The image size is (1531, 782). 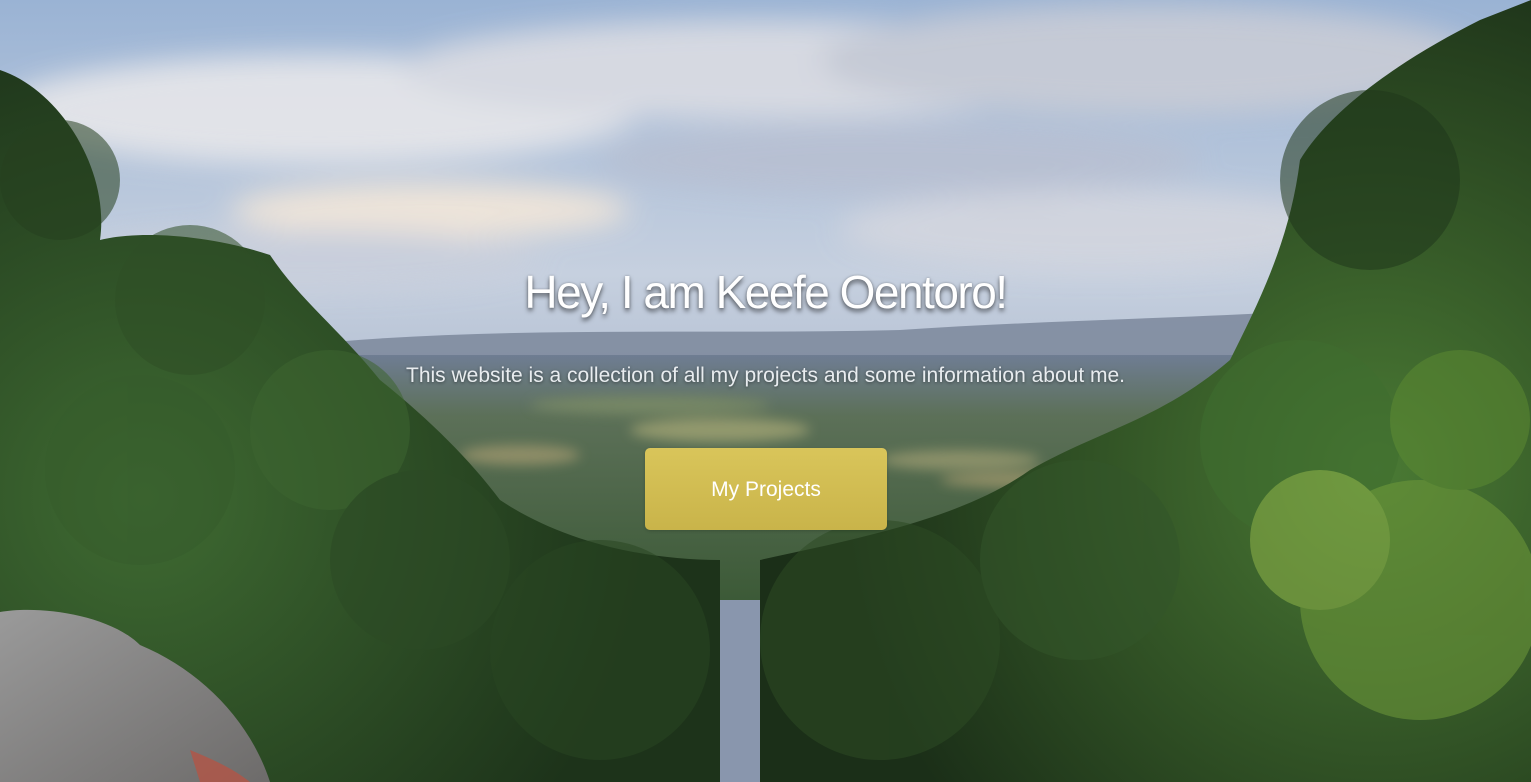 I want to click on hero-title: Hey, I am Keefe Oentoro!, so click(x=766, y=292).